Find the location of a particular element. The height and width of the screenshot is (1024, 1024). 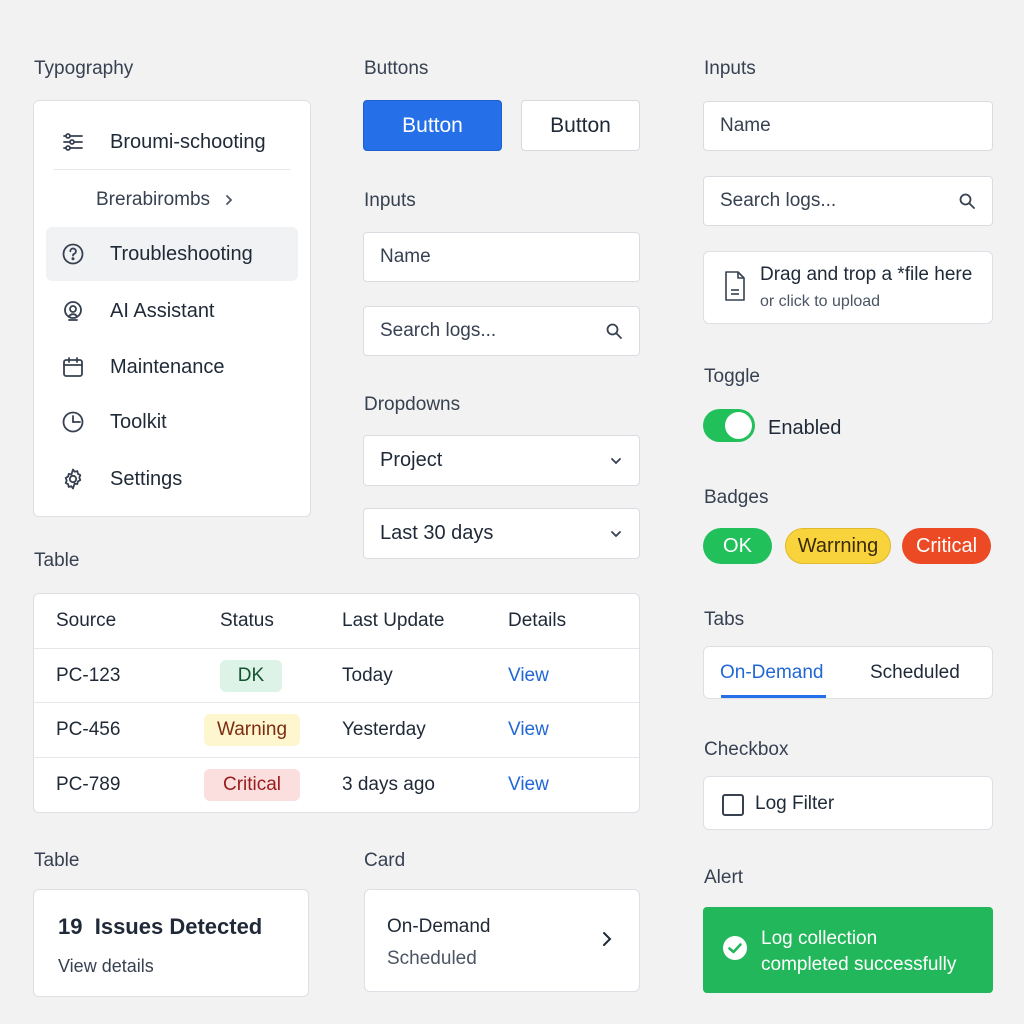

sidebar-item-label: AI Assistant is located at coordinates (162, 310).